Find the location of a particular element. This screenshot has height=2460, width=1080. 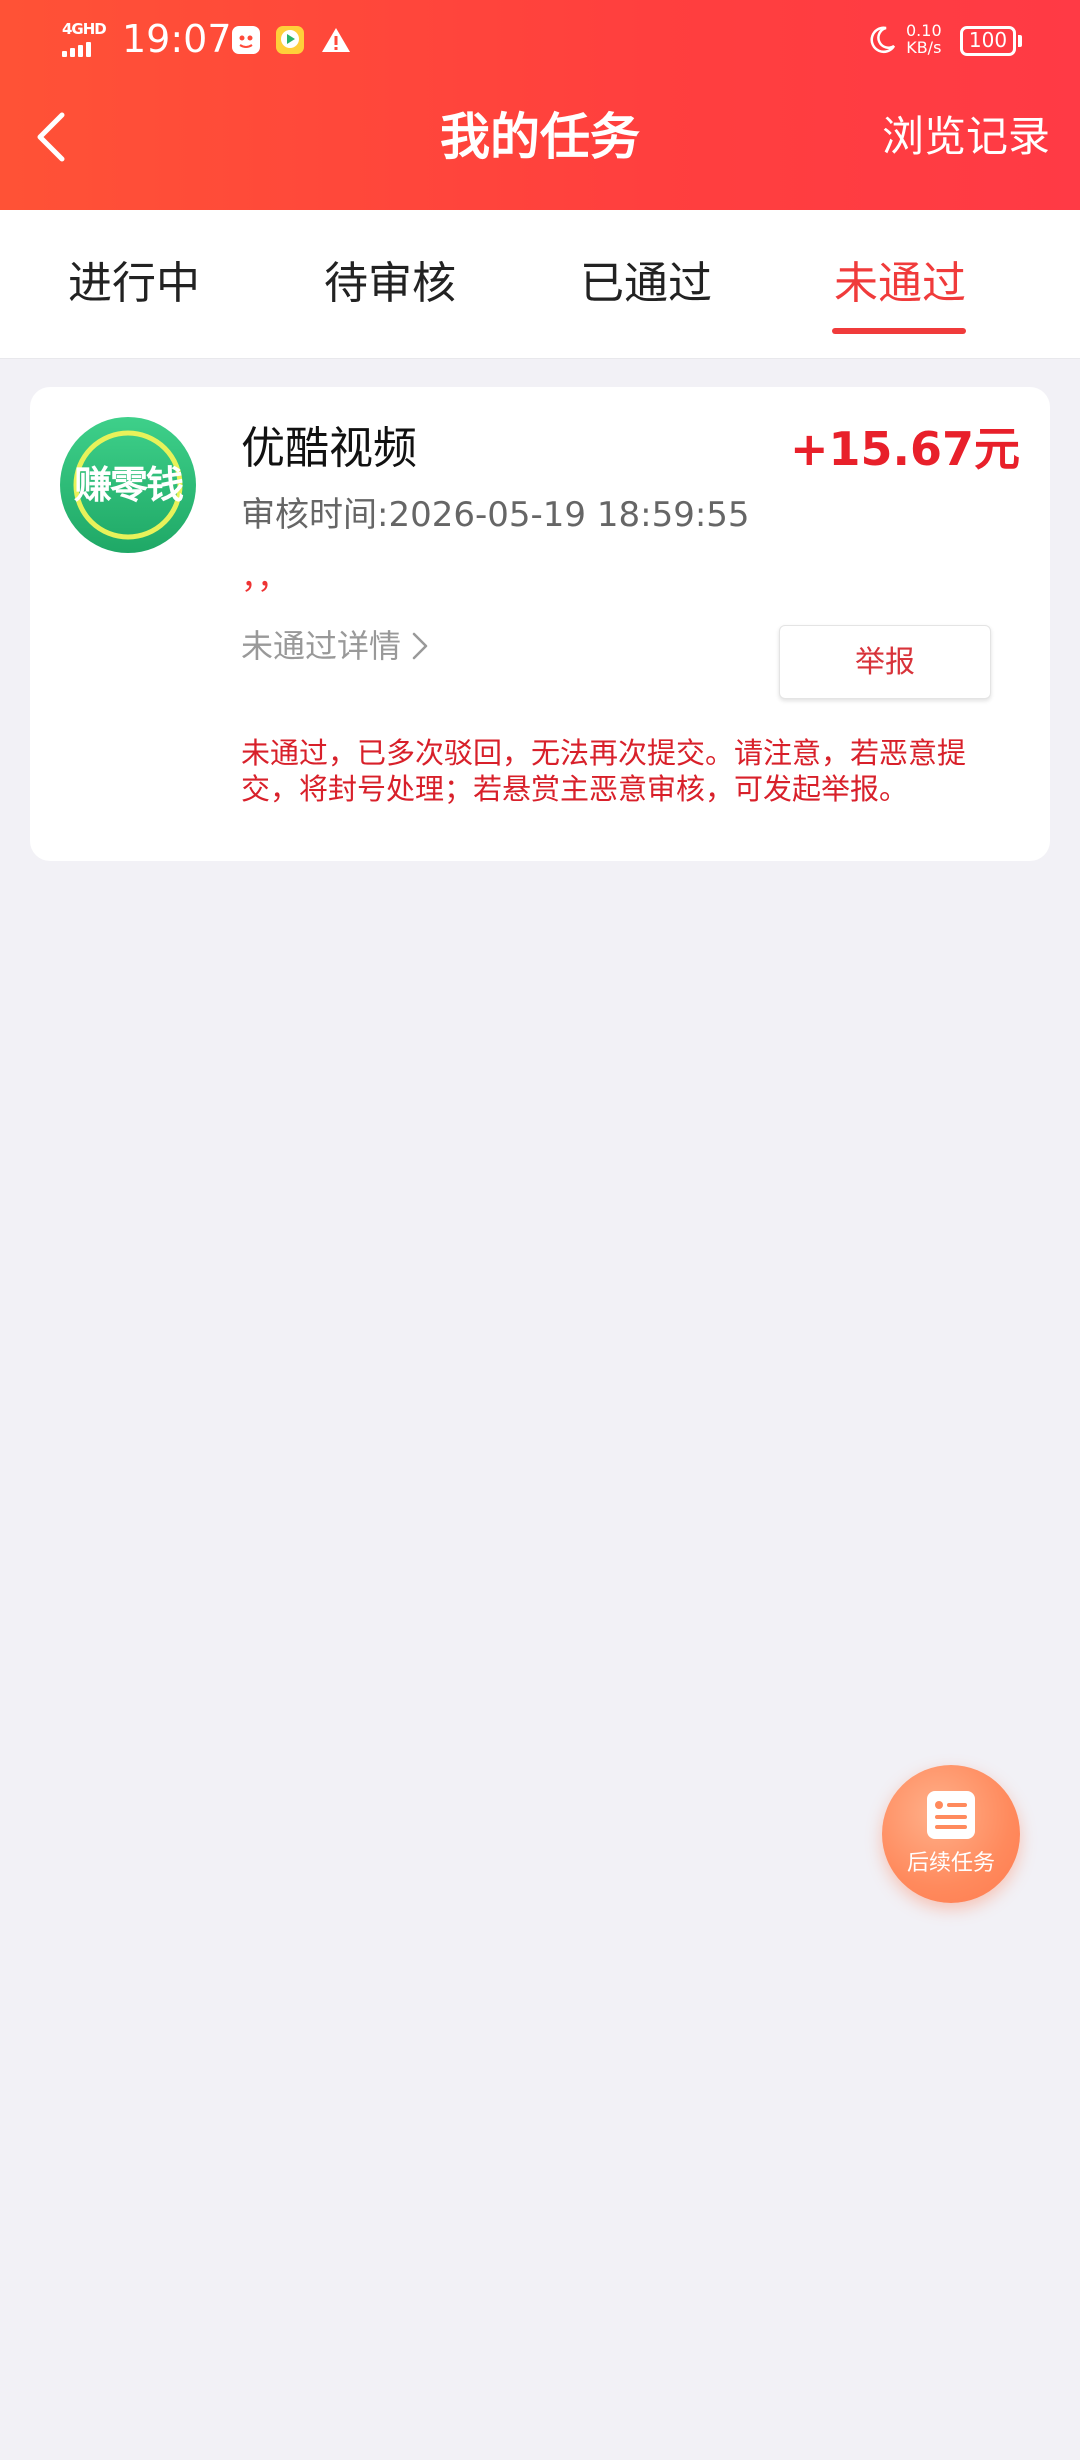

screenshot-app-icon is located at coordinates (246, 40).